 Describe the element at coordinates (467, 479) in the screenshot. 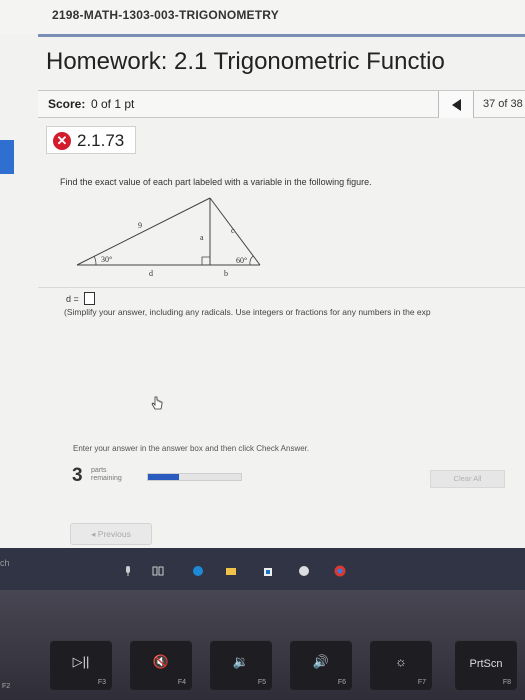

I see `clear-all-button: Clear All` at that location.